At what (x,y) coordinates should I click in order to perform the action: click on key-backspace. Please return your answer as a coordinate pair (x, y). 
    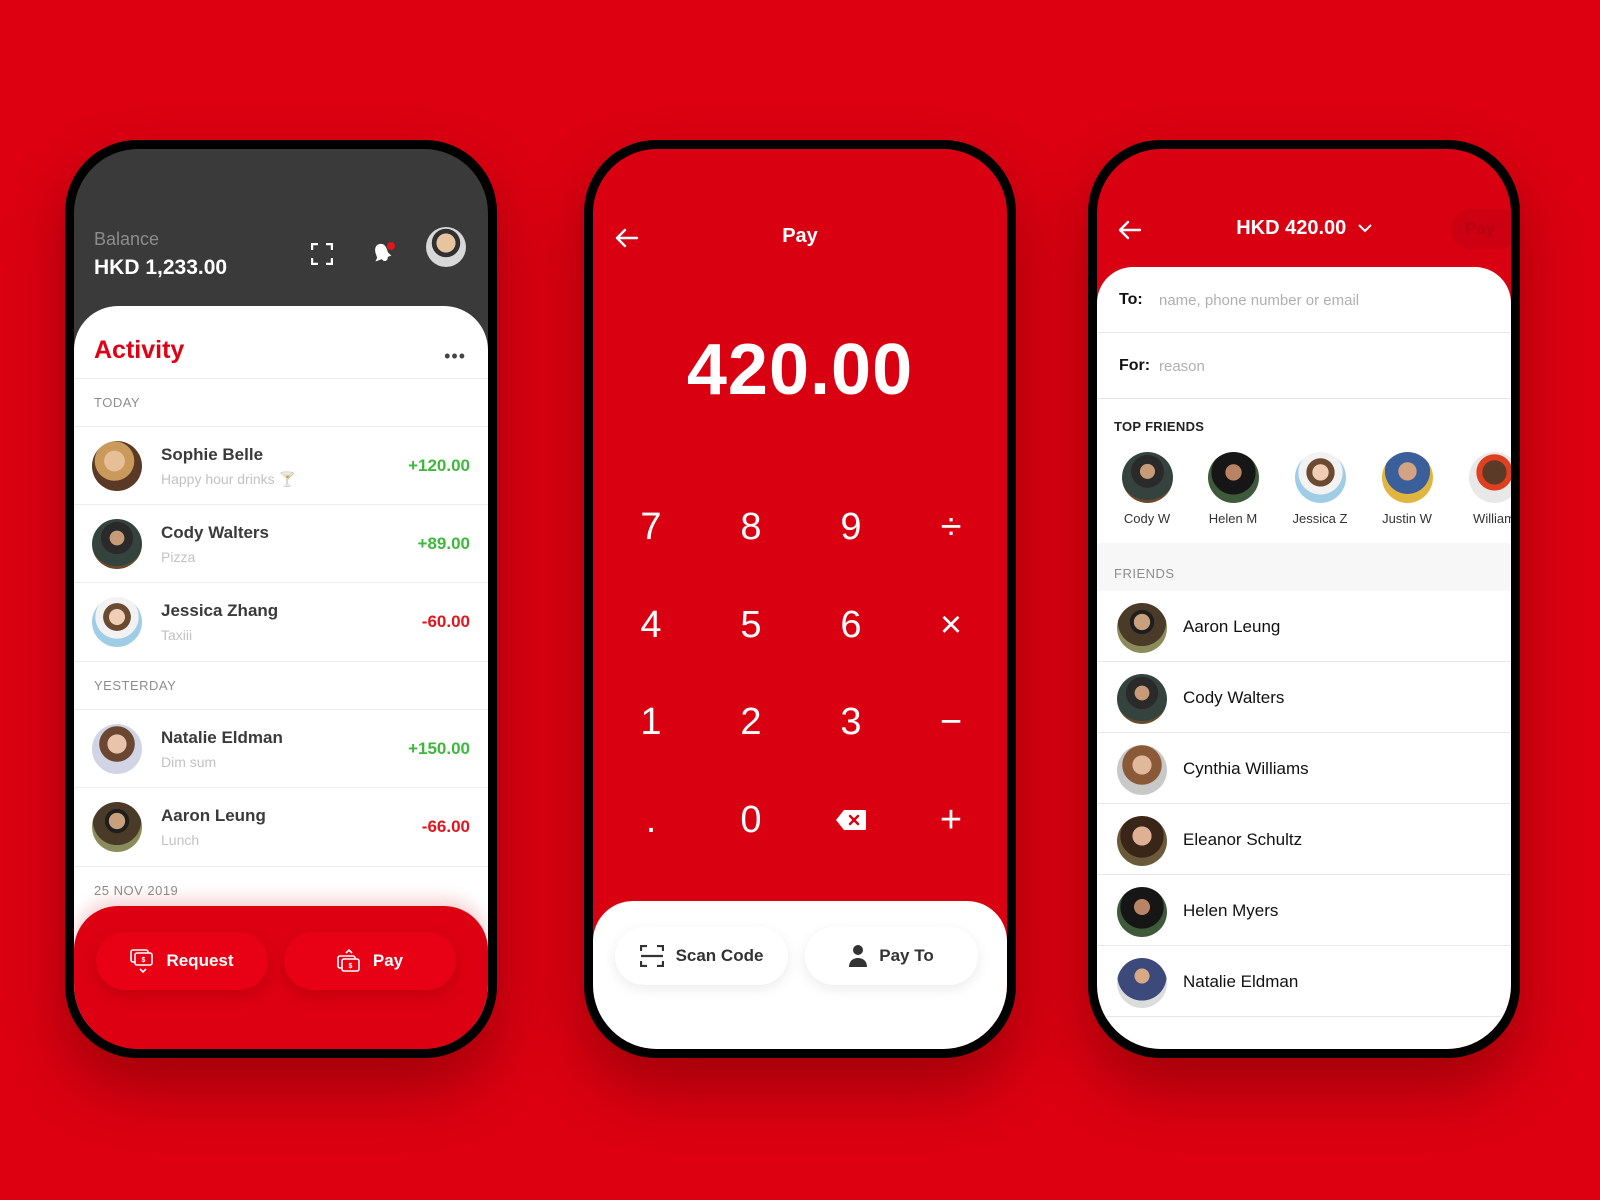
    Looking at the image, I should click on (851, 821).